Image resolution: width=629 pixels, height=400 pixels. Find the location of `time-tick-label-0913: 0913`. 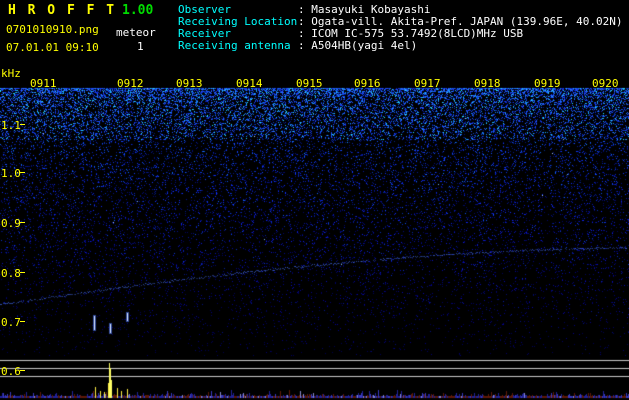

time-tick-label-0913: 0913 is located at coordinates (189, 83).